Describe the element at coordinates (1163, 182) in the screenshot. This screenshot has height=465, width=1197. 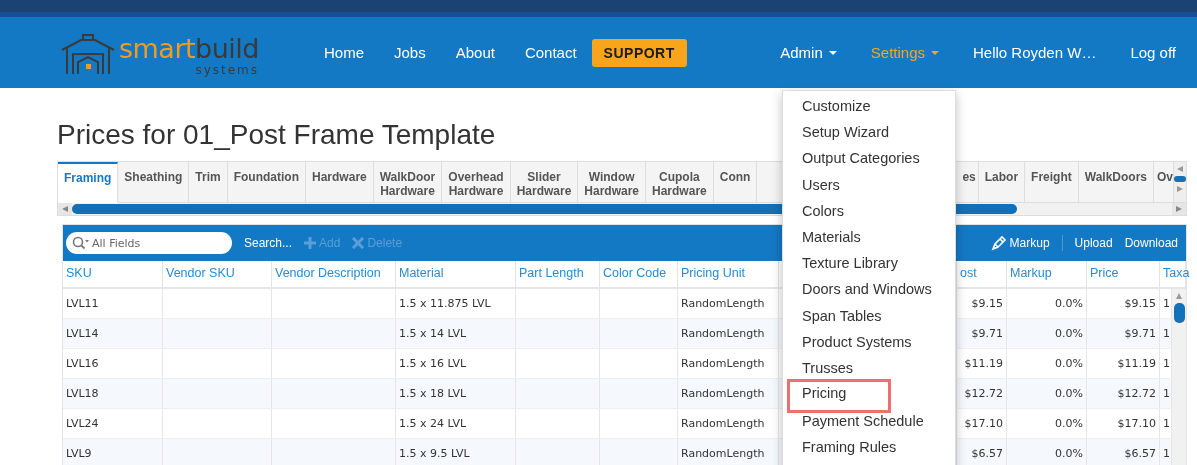
I see `tab: Ov` at that location.